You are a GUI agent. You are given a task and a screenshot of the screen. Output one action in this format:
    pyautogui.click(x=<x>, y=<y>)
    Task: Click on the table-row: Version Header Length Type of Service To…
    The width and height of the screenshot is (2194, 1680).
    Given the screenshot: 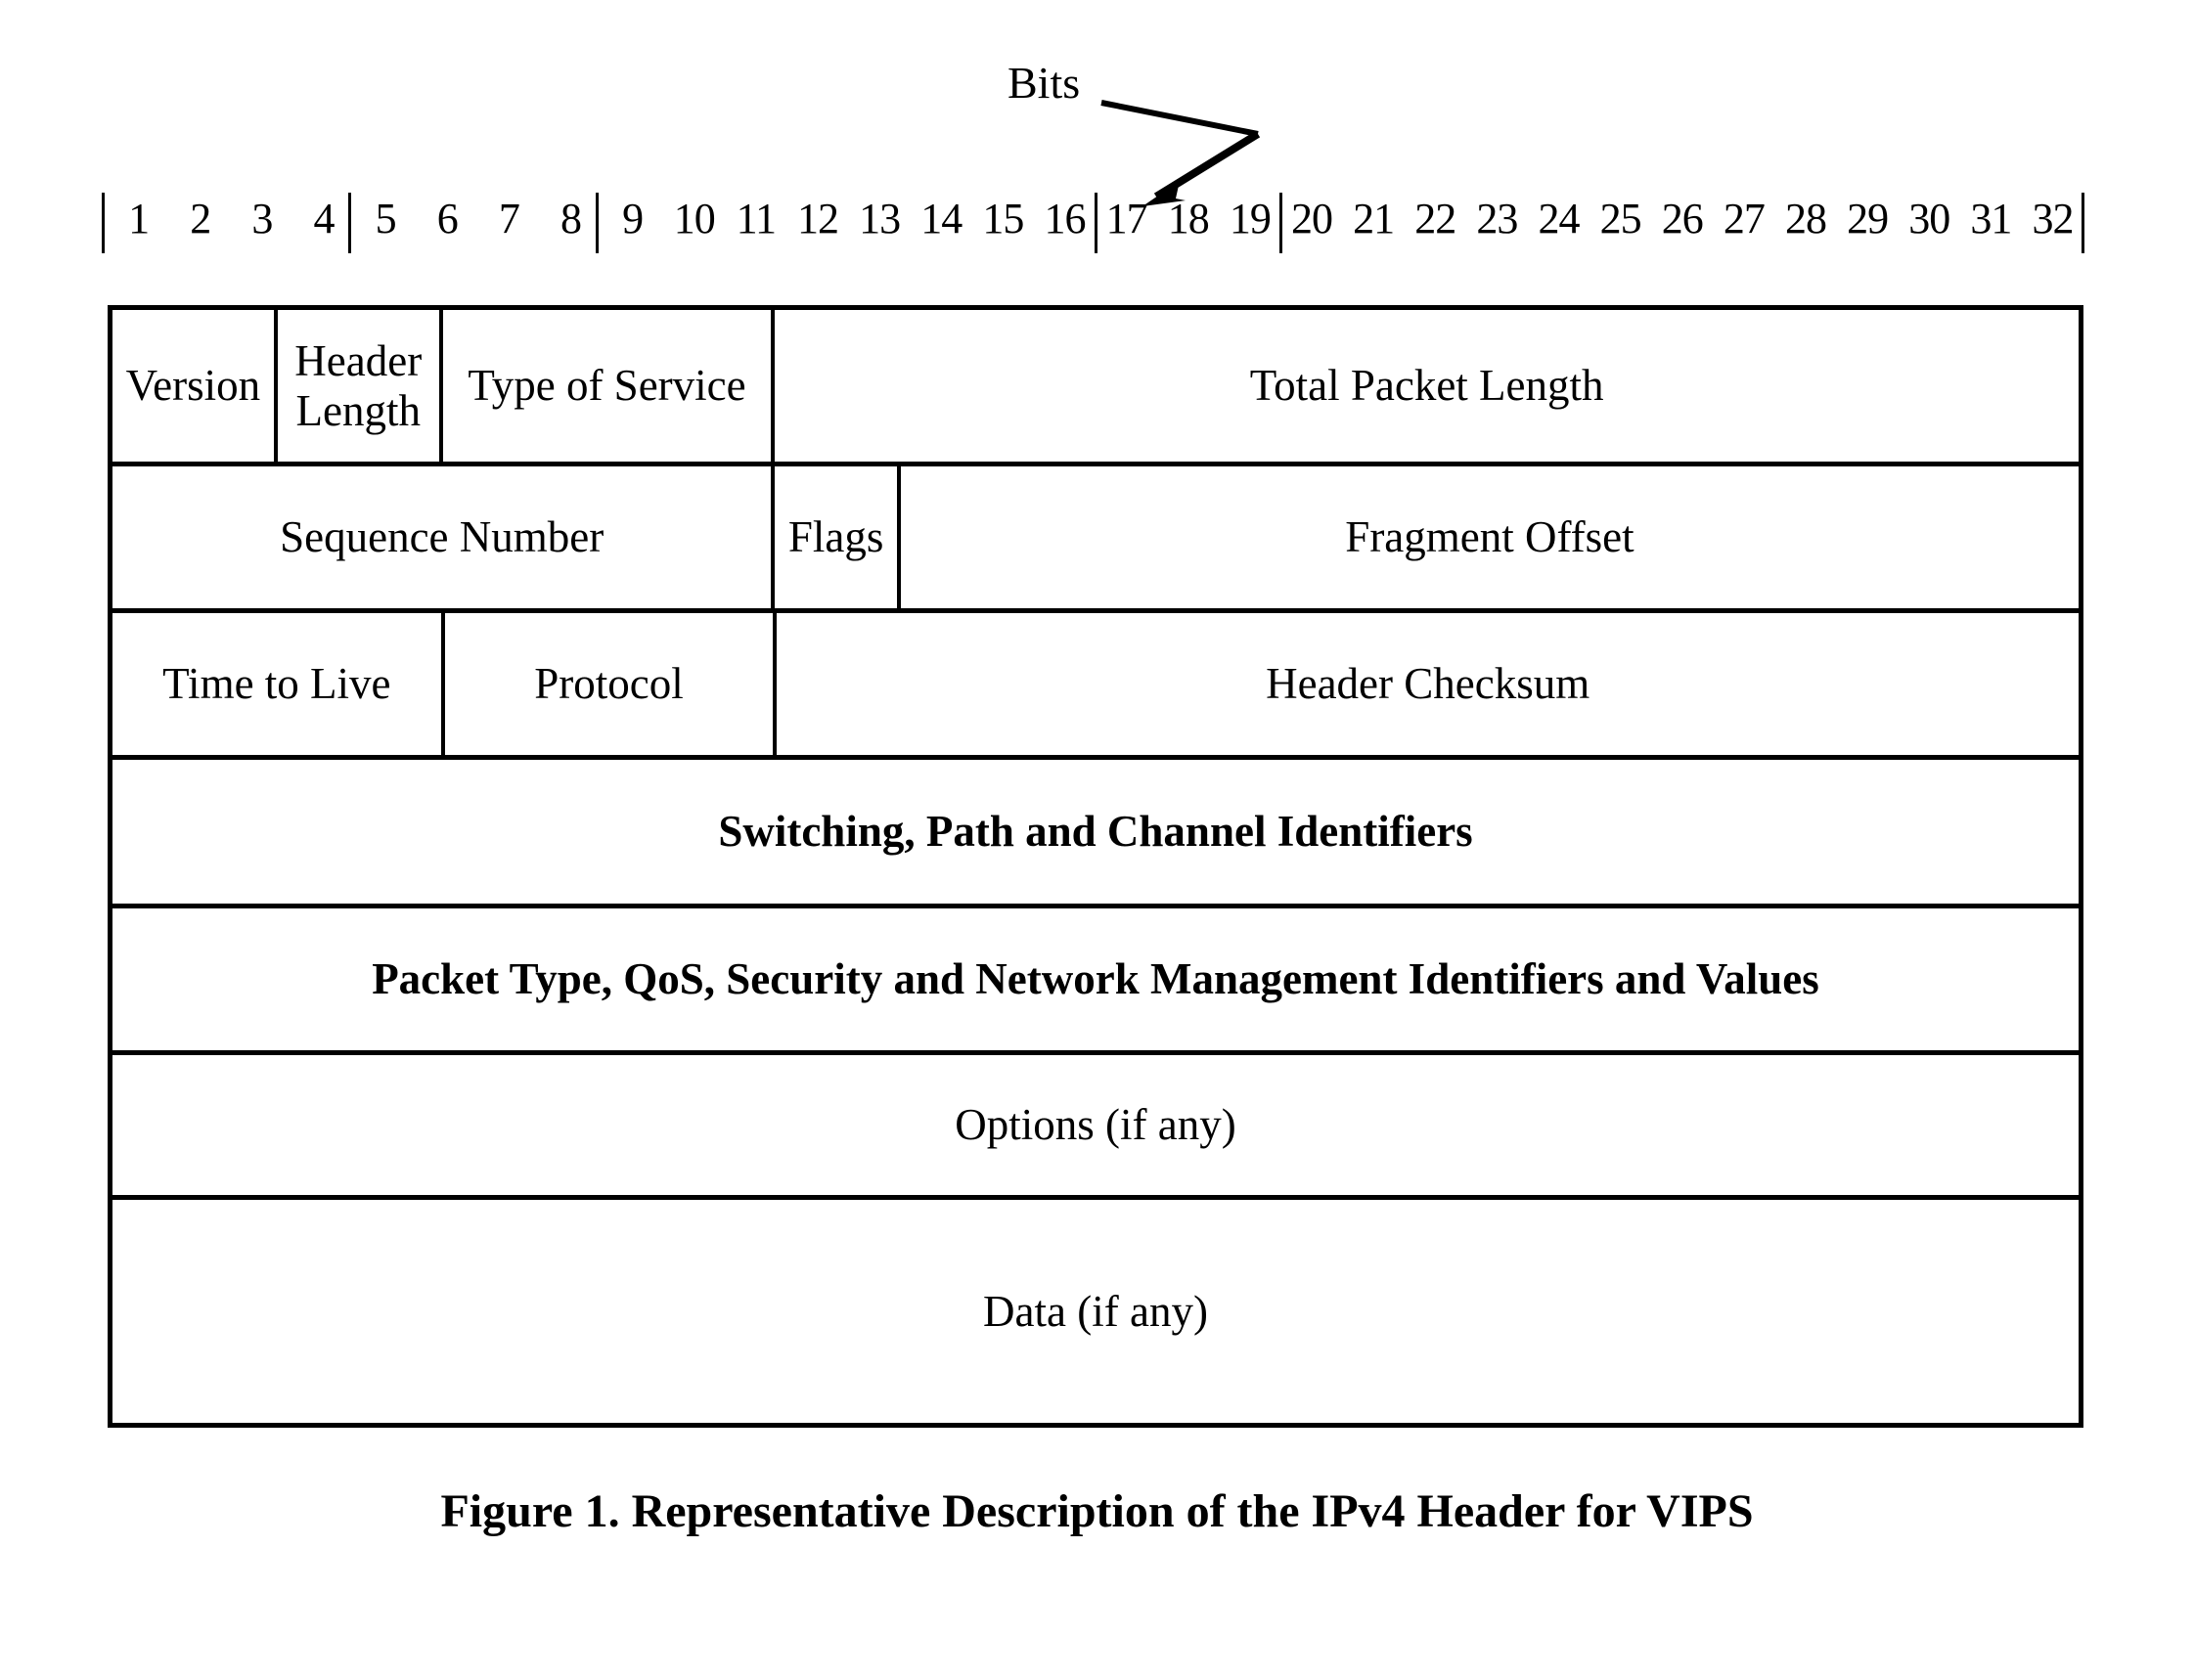 What is the action you would take?
    pyautogui.click(x=1097, y=388)
    